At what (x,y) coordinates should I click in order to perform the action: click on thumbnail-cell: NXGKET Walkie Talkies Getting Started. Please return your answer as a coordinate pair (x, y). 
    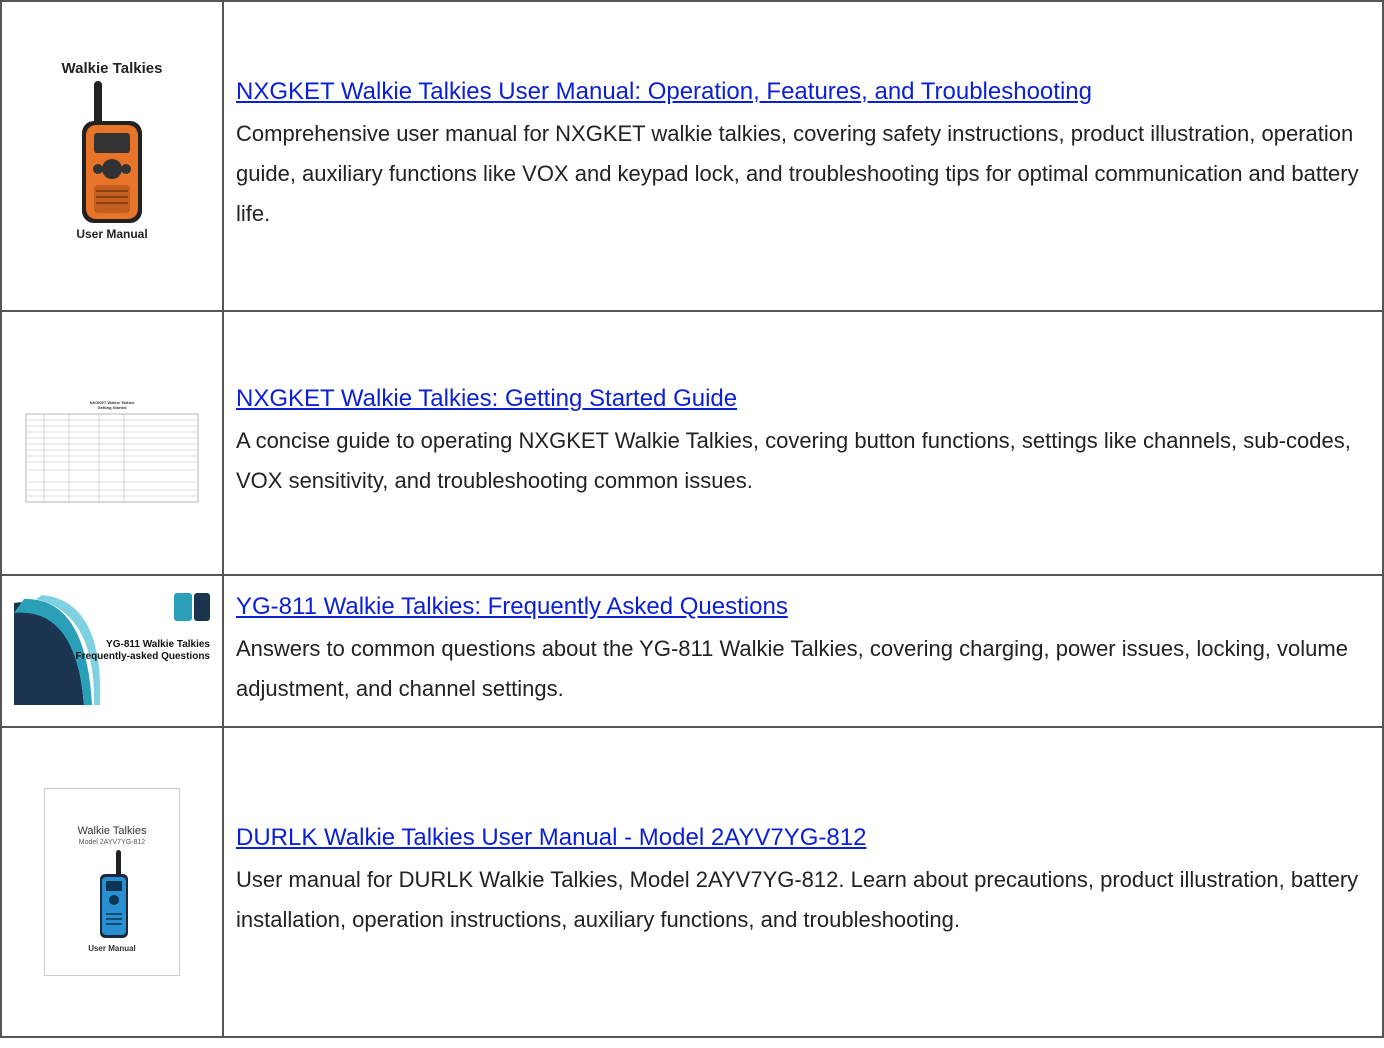
    Looking at the image, I should click on (112, 443).